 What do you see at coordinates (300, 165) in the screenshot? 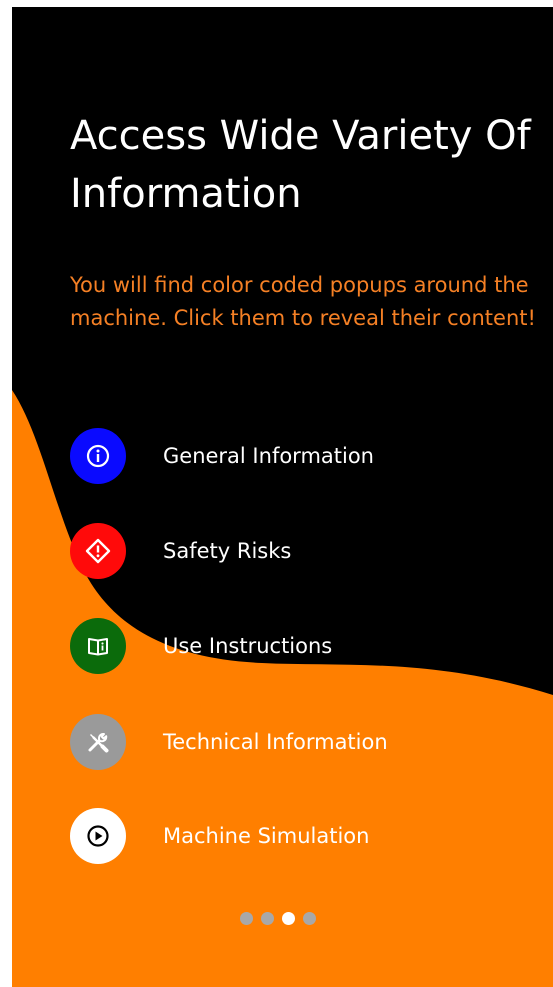
I see `page-title: Access Wide Variety Of Information` at bounding box center [300, 165].